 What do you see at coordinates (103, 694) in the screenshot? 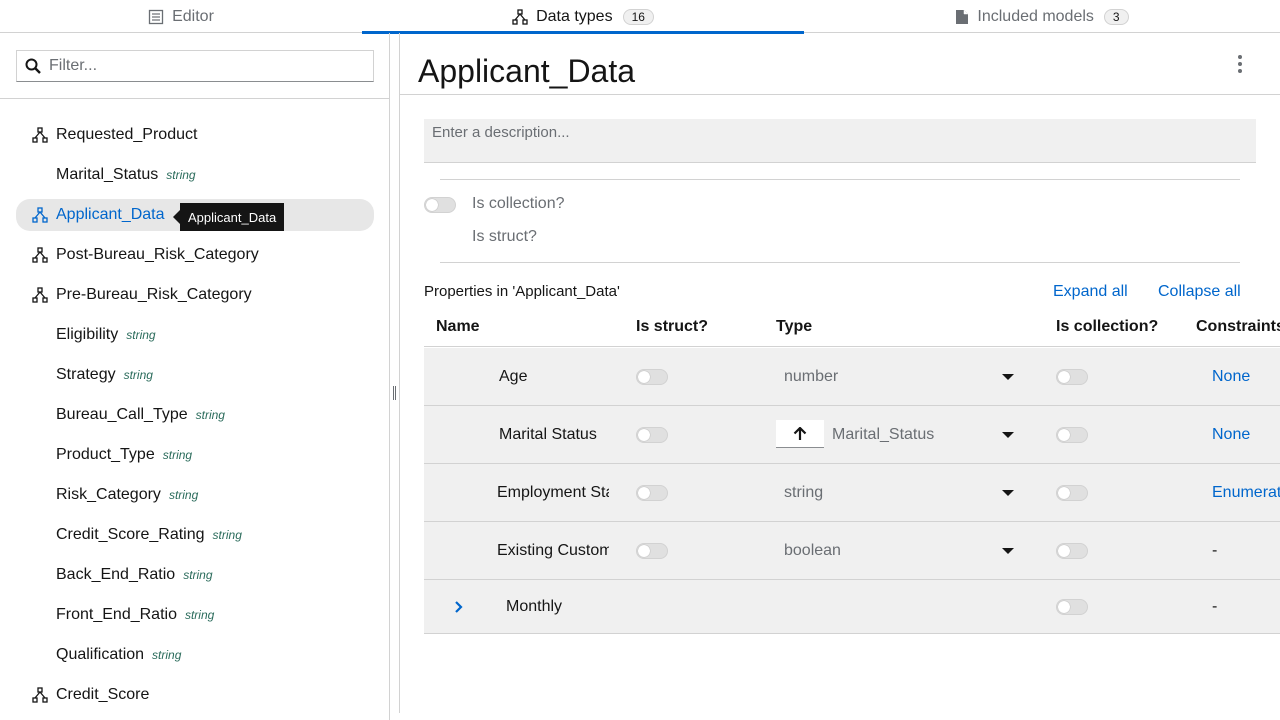
I see `tree-item-label: Credit_Score` at bounding box center [103, 694].